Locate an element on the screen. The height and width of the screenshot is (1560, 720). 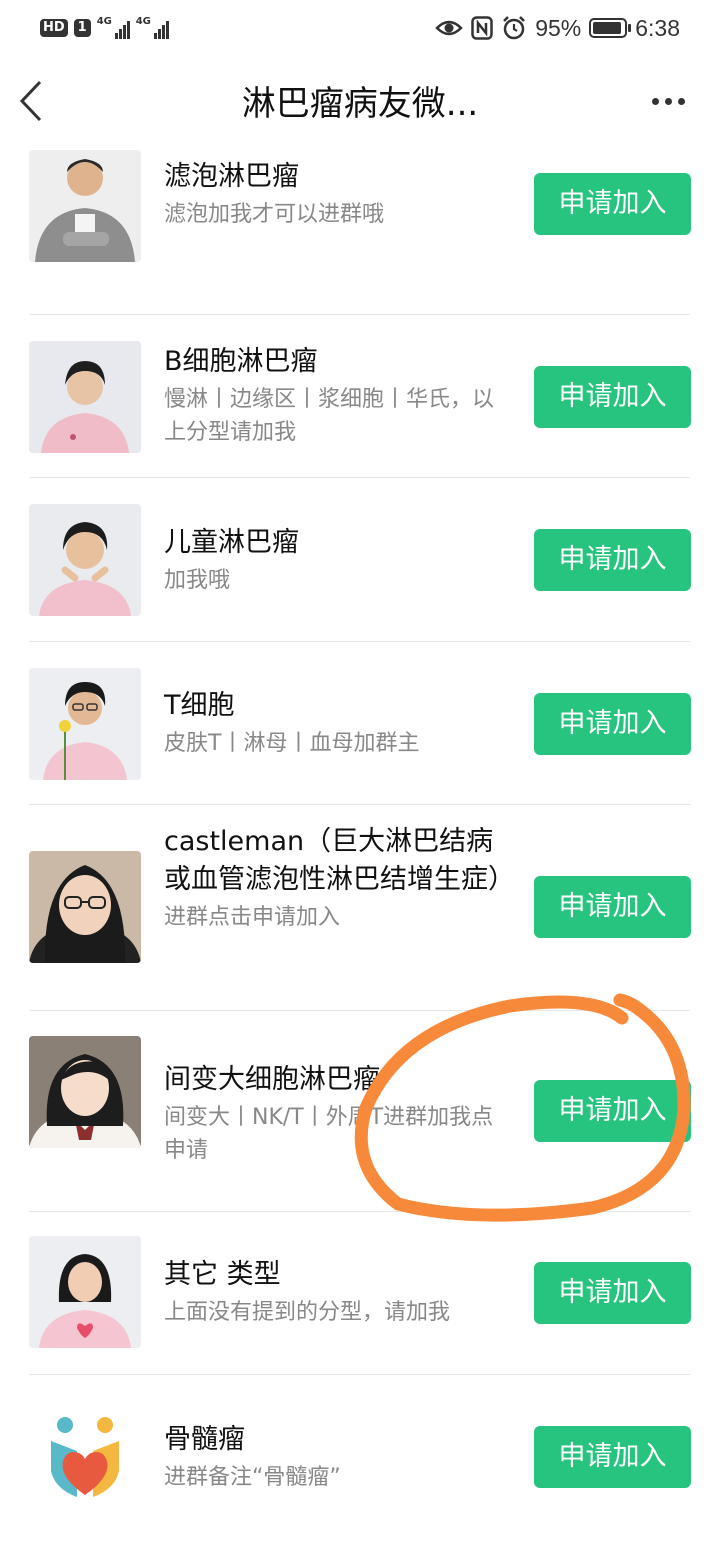
group-description: 间变大丨NK/T丨外周T进群加我点申请 is located at coordinates (329, 1134).